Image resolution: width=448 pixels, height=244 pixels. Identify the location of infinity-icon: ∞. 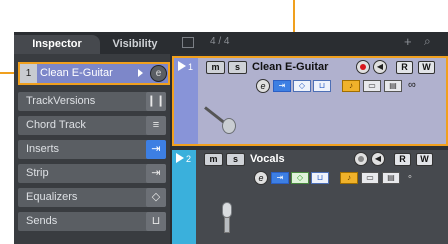
(412, 85).